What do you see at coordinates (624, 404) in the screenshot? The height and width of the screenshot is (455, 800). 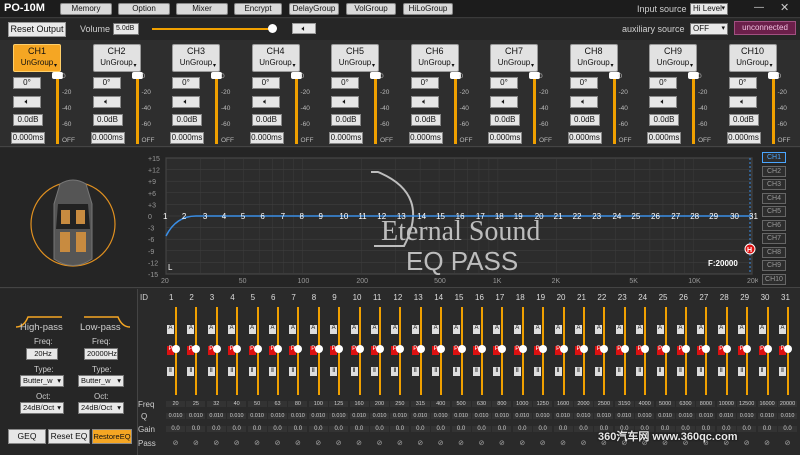 I see `band-freq: 3150` at bounding box center [624, 404].